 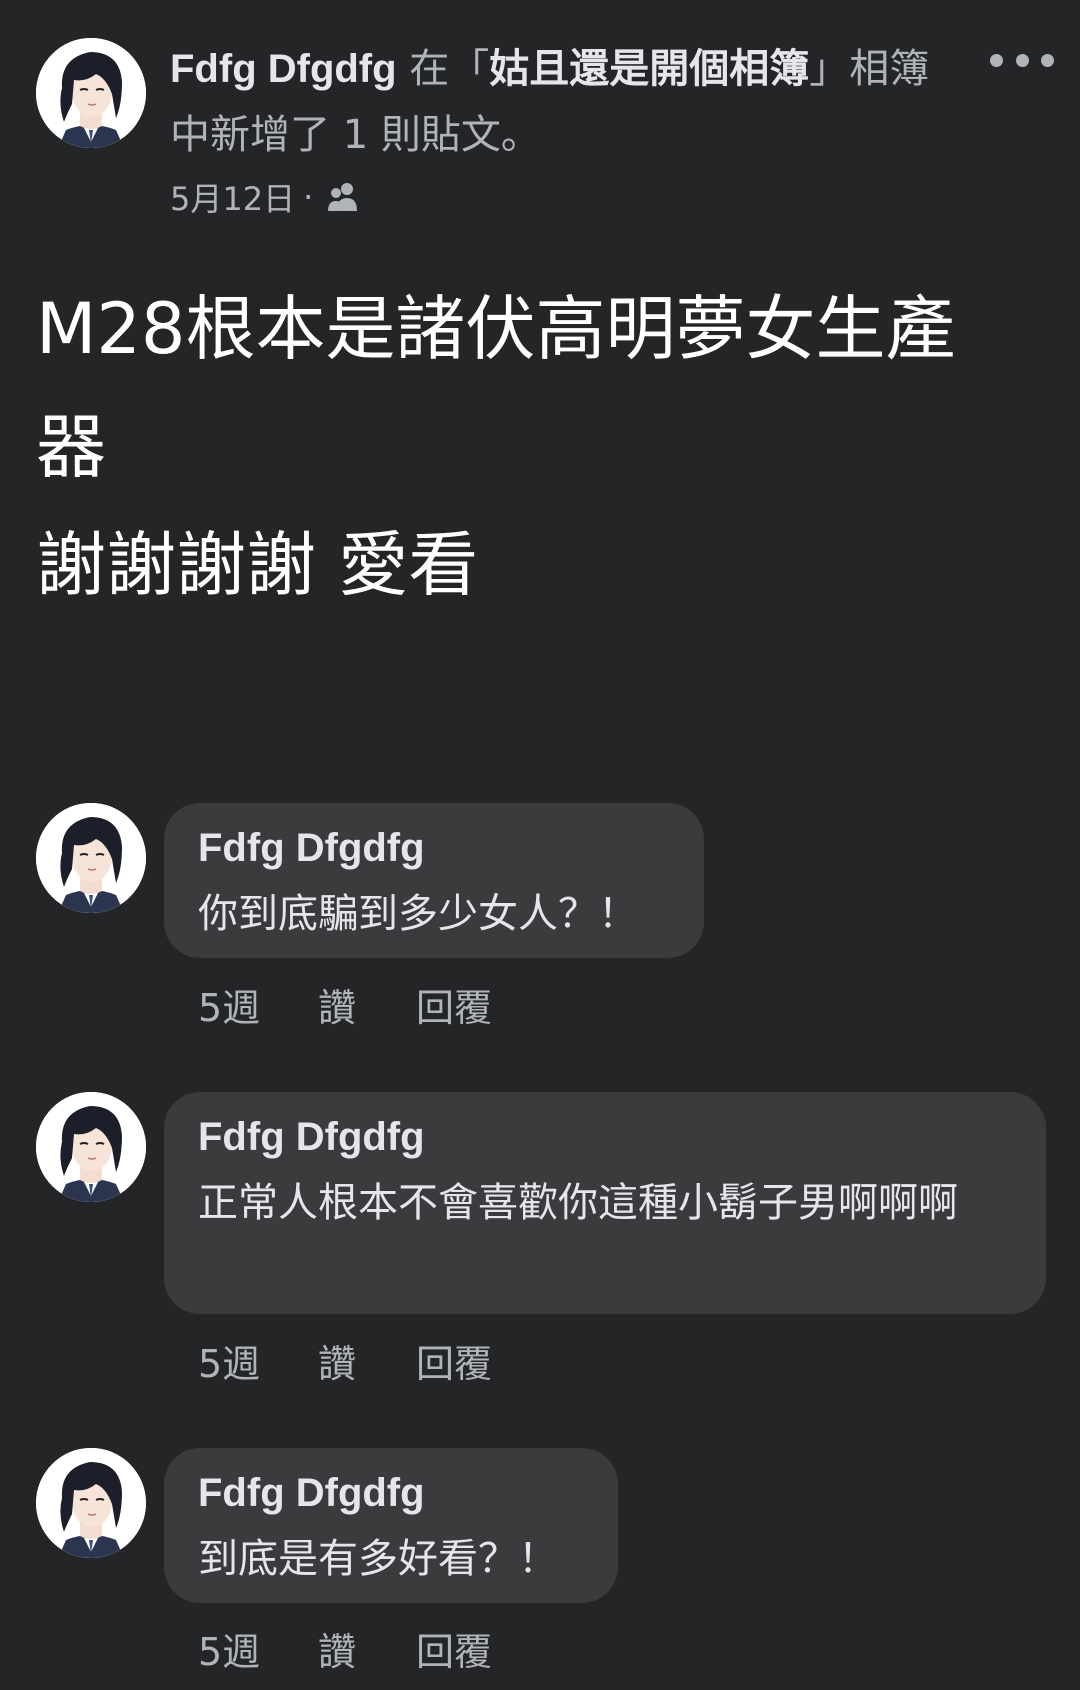 I want to click on post-author-avatar, so click(x=91, y=93).